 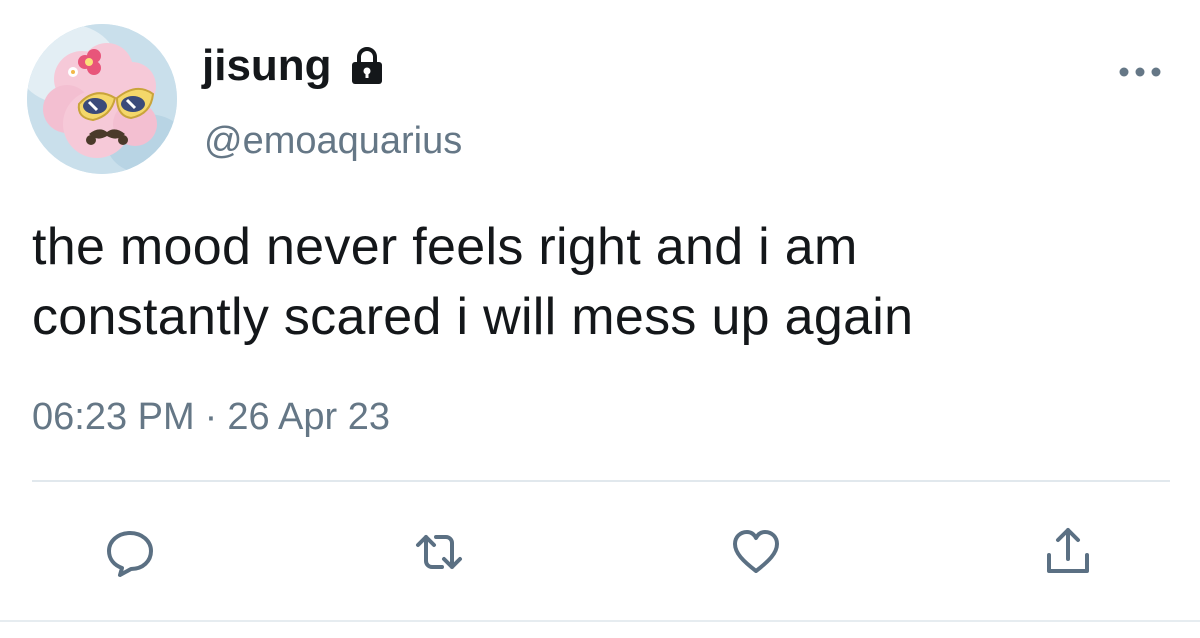 What do you see at coordinates (601, 481) in the screenshot?
I see `divider` at bounding box center [601, 481].